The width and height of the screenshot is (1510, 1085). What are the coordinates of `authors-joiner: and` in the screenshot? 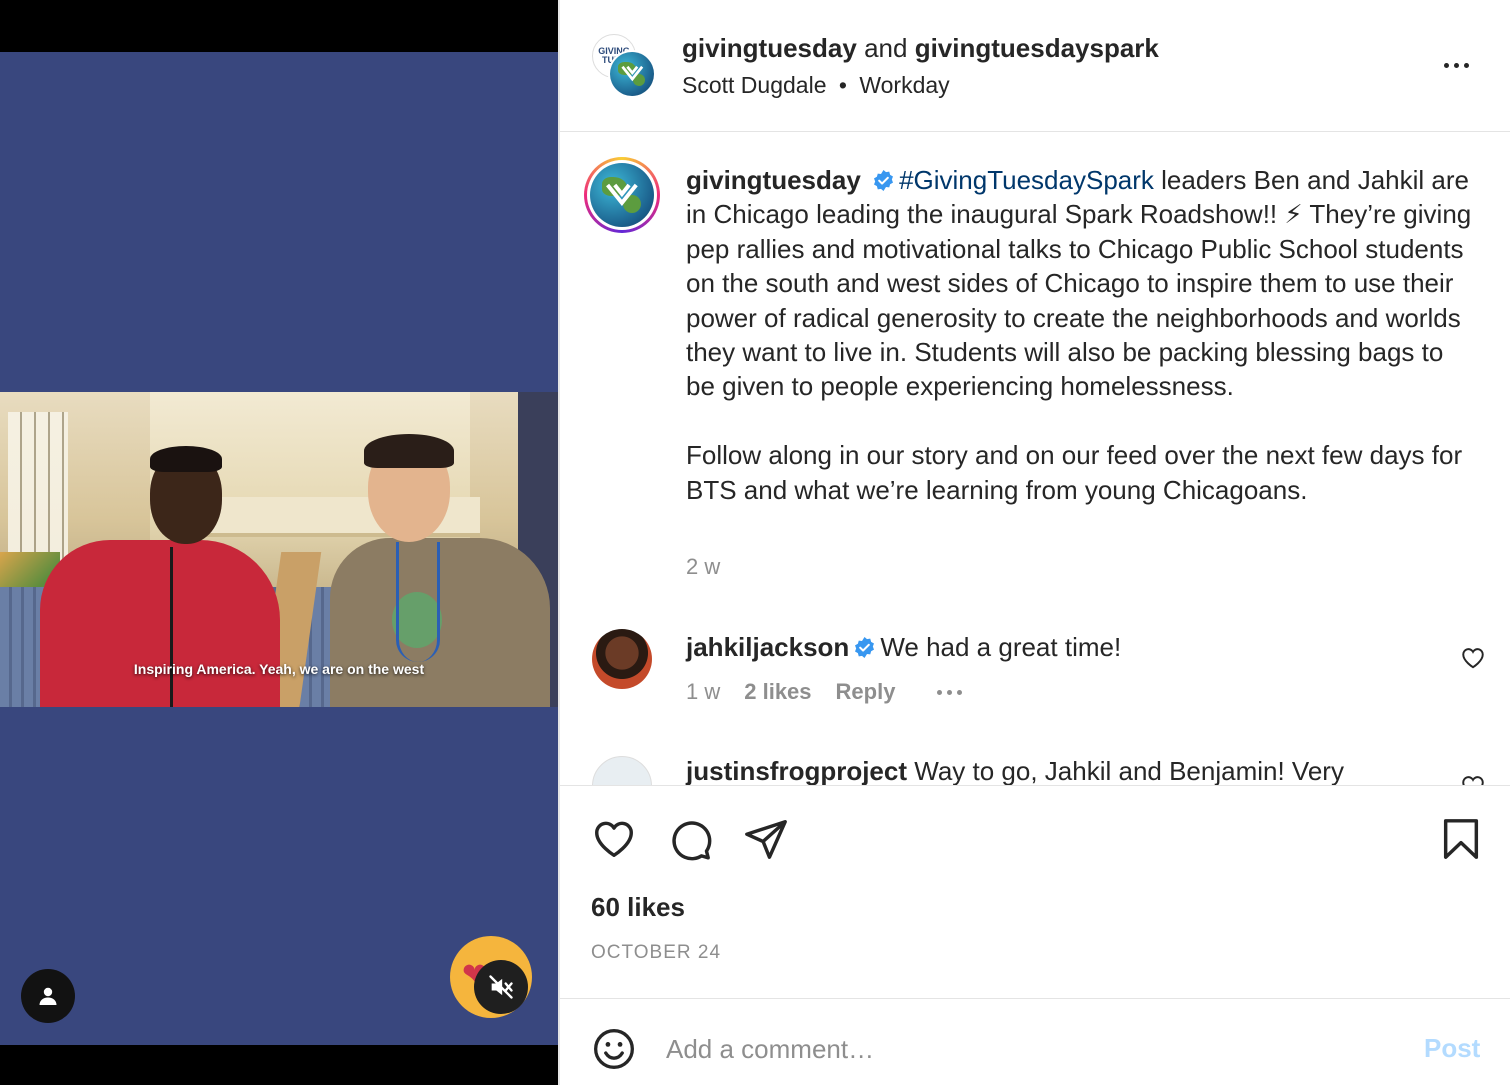 It's located at (886, 48).